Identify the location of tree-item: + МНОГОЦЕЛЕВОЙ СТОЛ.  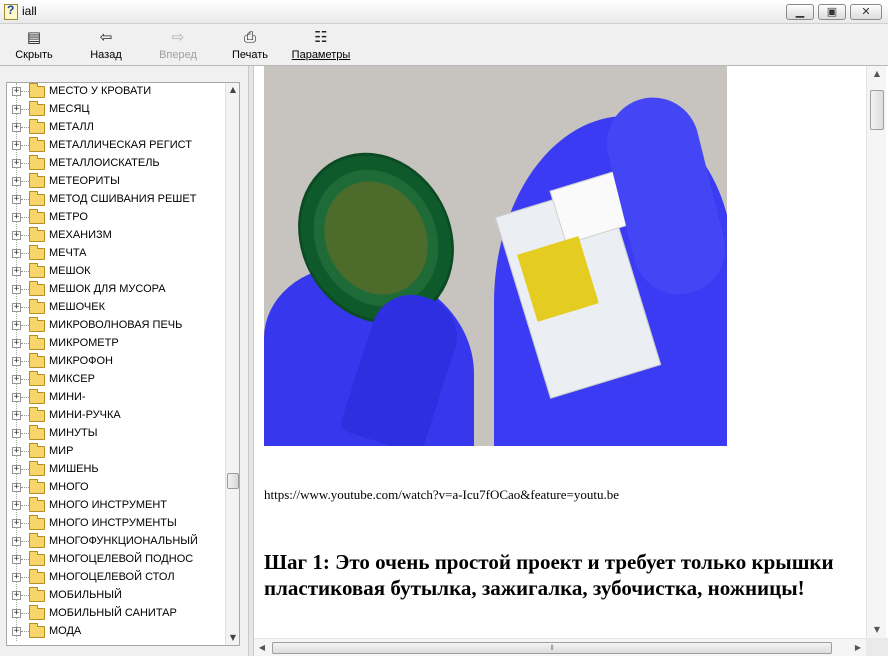
(116, 578).